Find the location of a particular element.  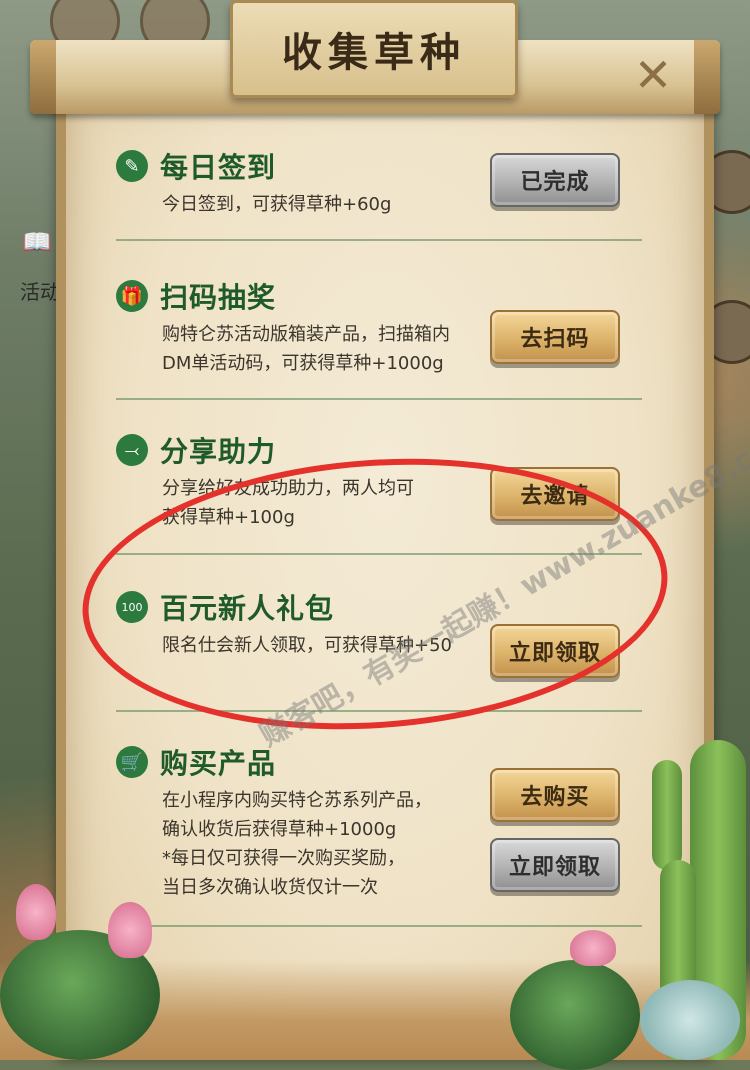

close-icon: ✕ is located at coordinates (653, 75).